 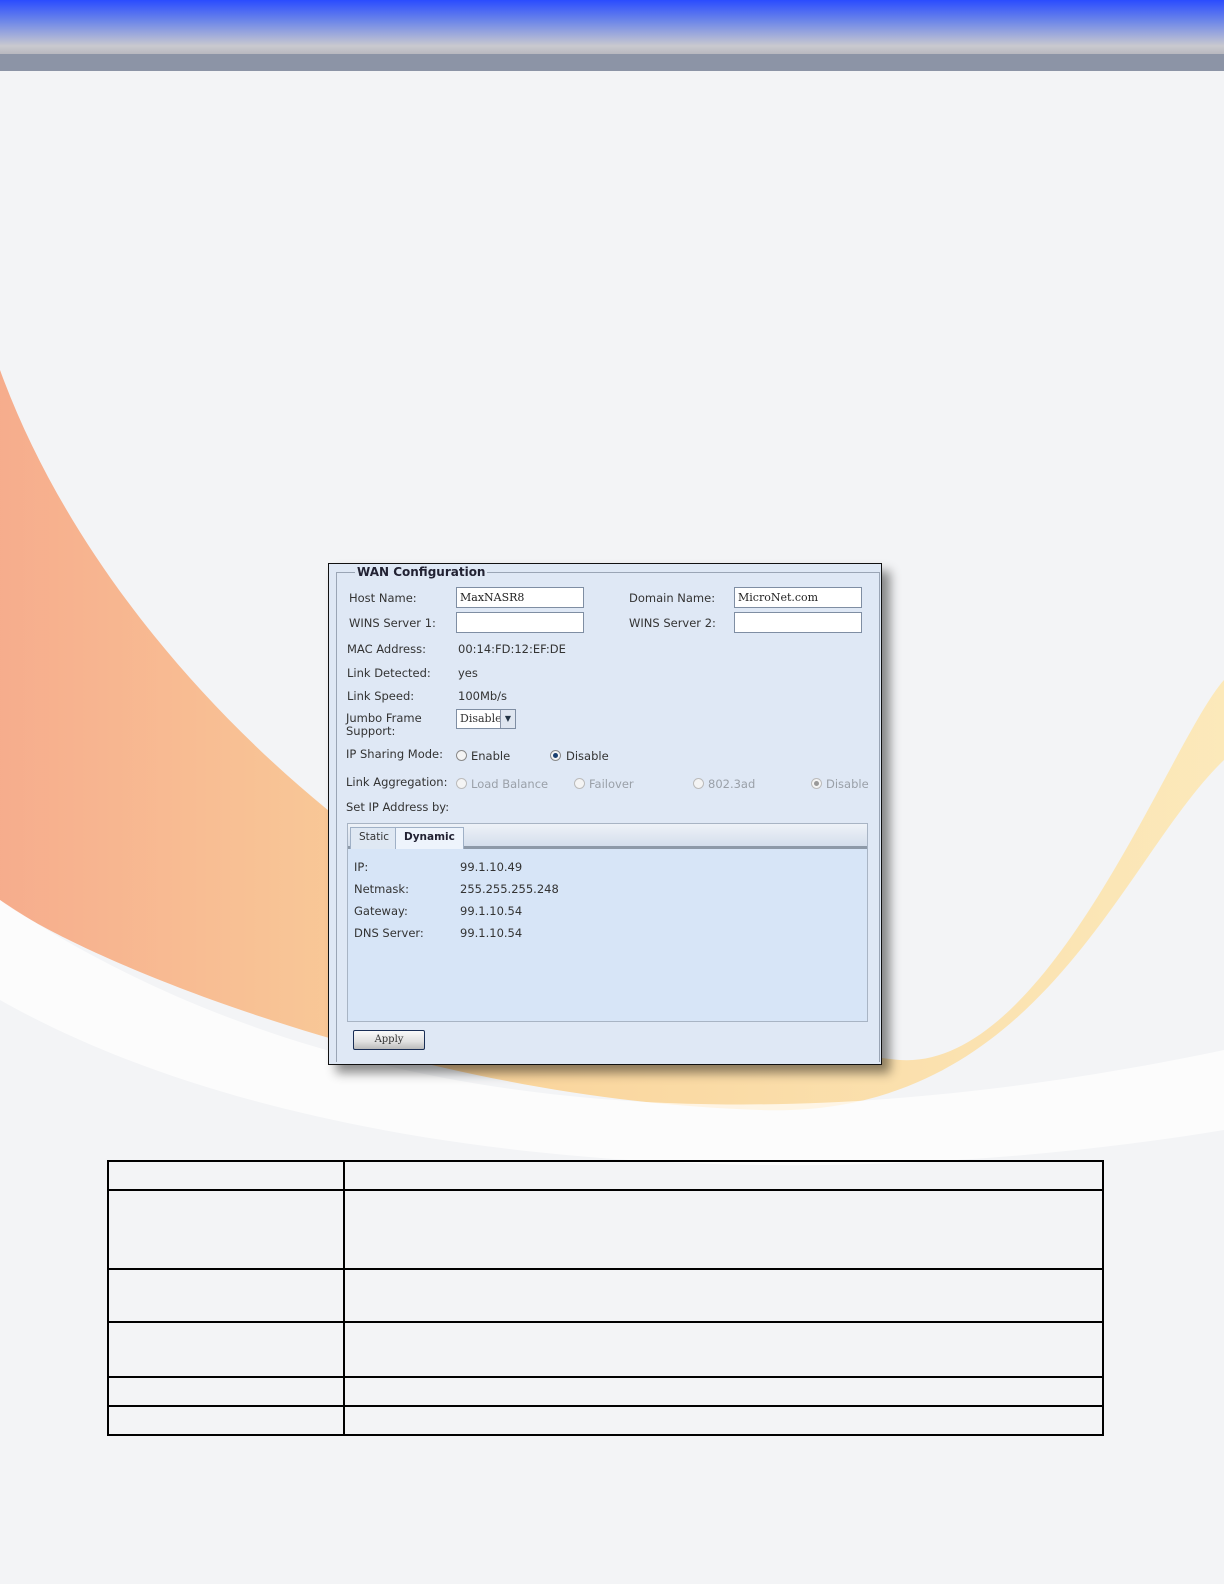 What do you see at coordinates (429, 838) in the screenshot?
I see `tab-dynamic: Dynamic` at bounding box center [429, 838].